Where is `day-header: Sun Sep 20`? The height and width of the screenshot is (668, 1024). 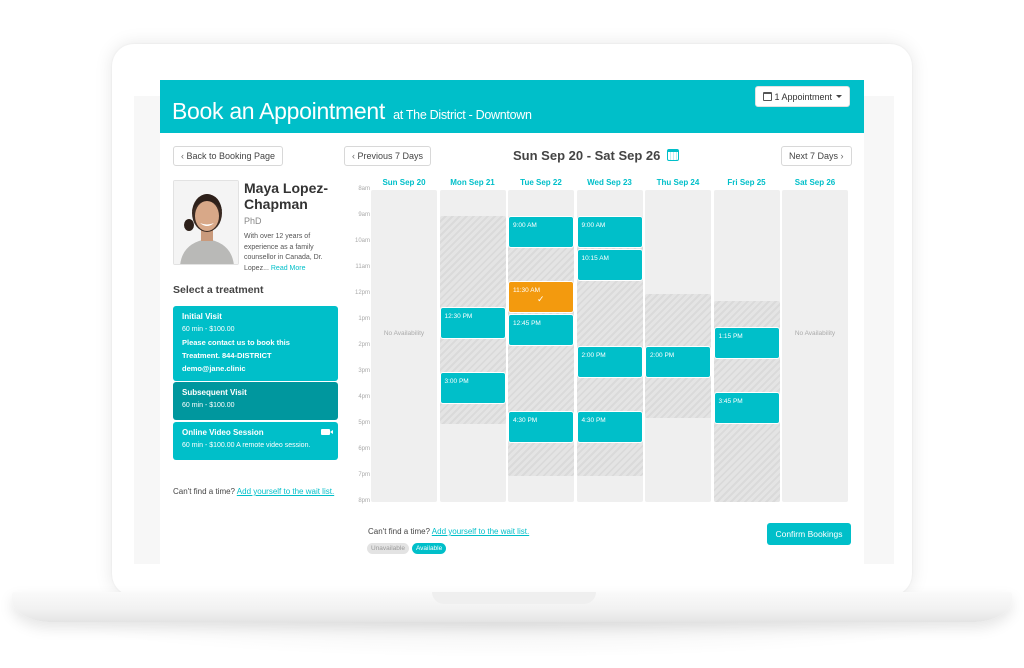 day-header: Sun Sep 20 is located at coordinates (404, 182).